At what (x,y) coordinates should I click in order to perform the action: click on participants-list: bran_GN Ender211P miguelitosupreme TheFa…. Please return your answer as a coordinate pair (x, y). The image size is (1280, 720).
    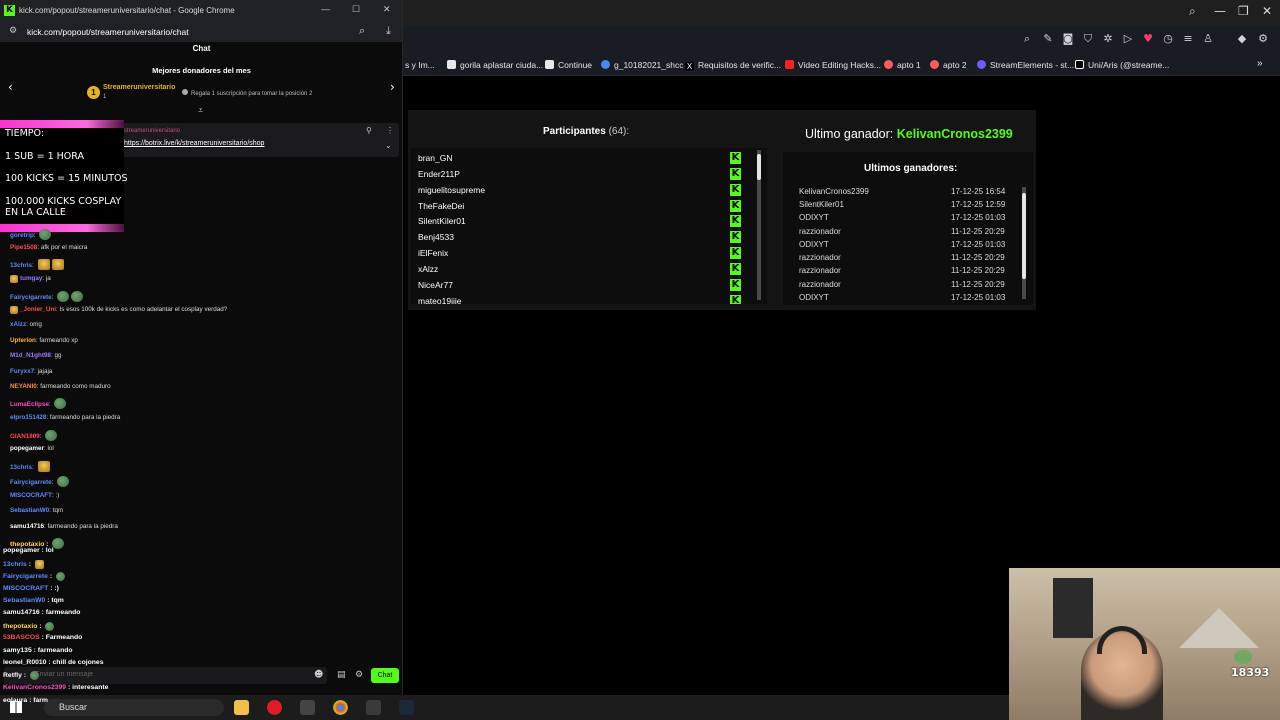
    Looking at the image, I should click on (589, 226).